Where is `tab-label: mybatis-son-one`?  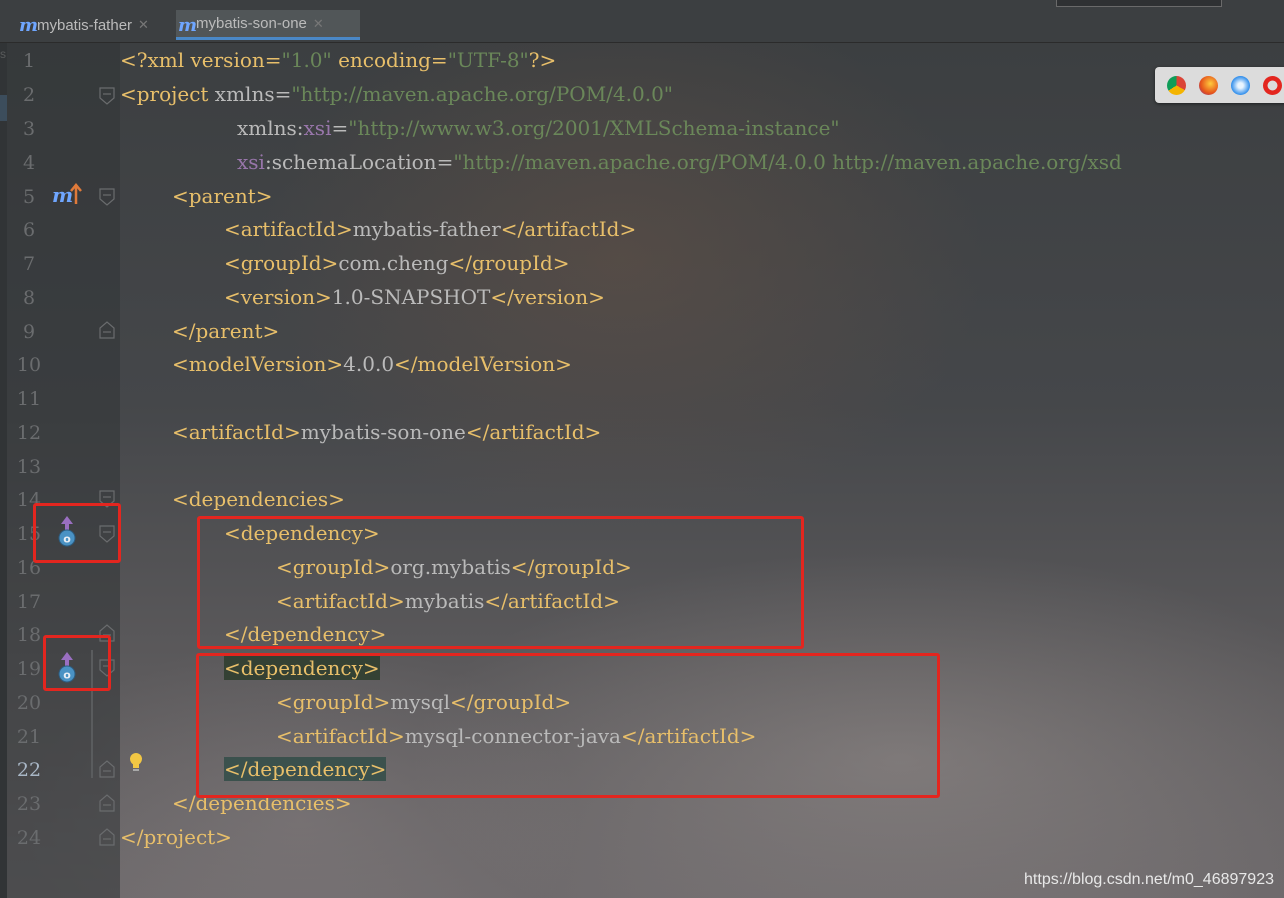
tab-label: mybatis-son-one is located at coordinates (251, 23).